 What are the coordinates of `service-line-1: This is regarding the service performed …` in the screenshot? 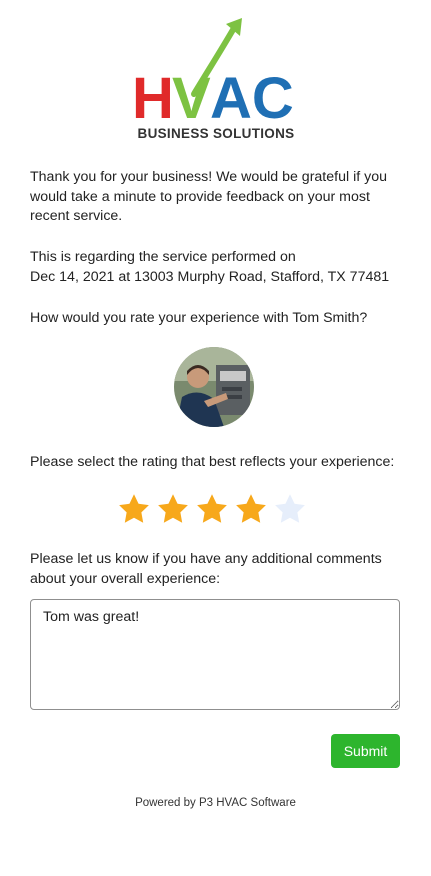 It's located at (163, 257).